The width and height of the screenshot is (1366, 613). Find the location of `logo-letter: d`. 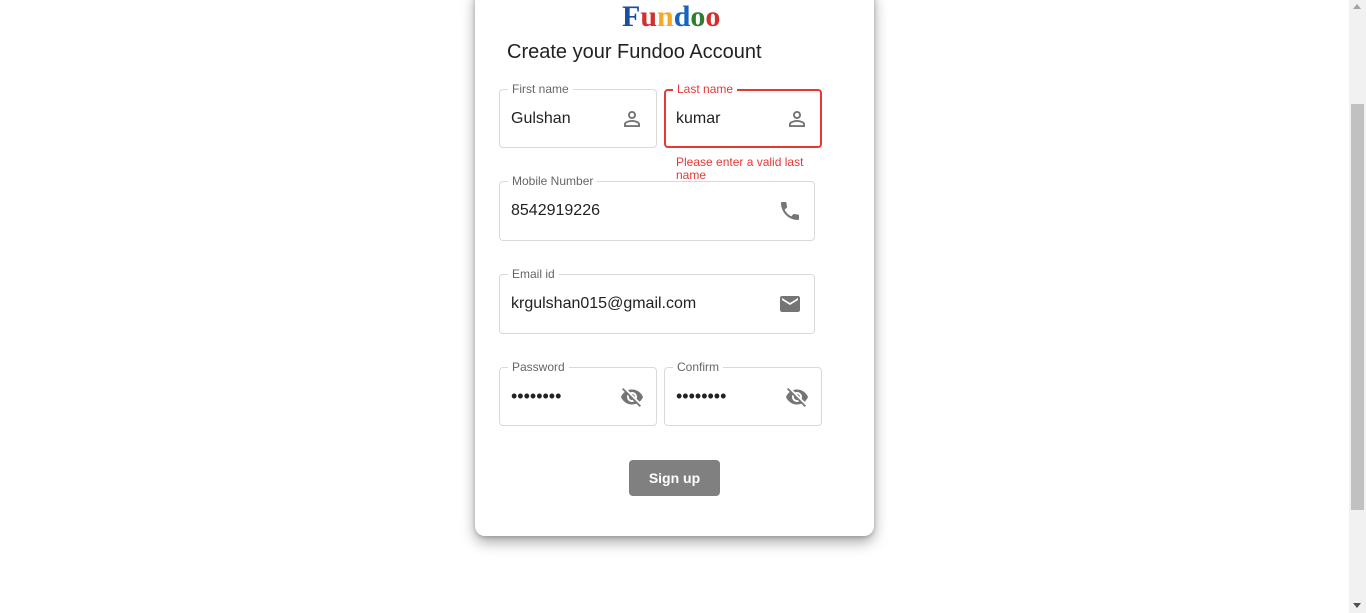

logo-letter: d is located at coordinates (682, 16).